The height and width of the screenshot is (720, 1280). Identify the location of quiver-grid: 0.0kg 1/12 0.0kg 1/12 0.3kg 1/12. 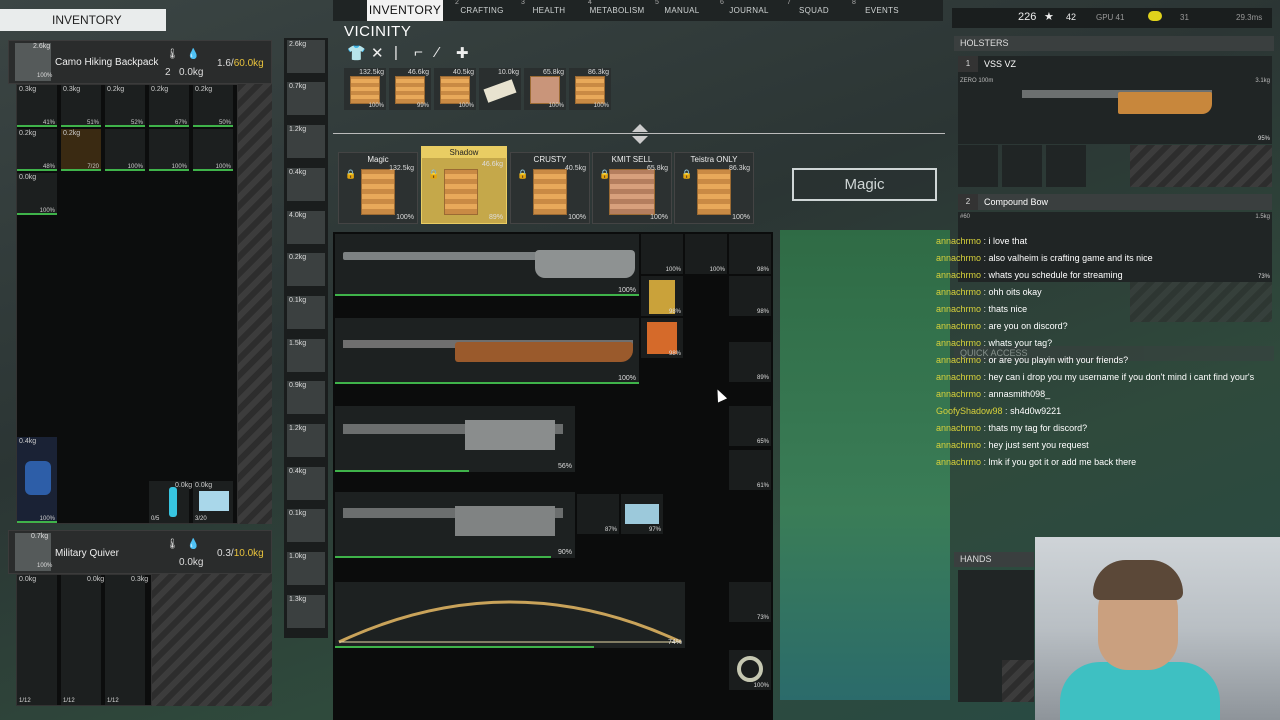
(84, 640).